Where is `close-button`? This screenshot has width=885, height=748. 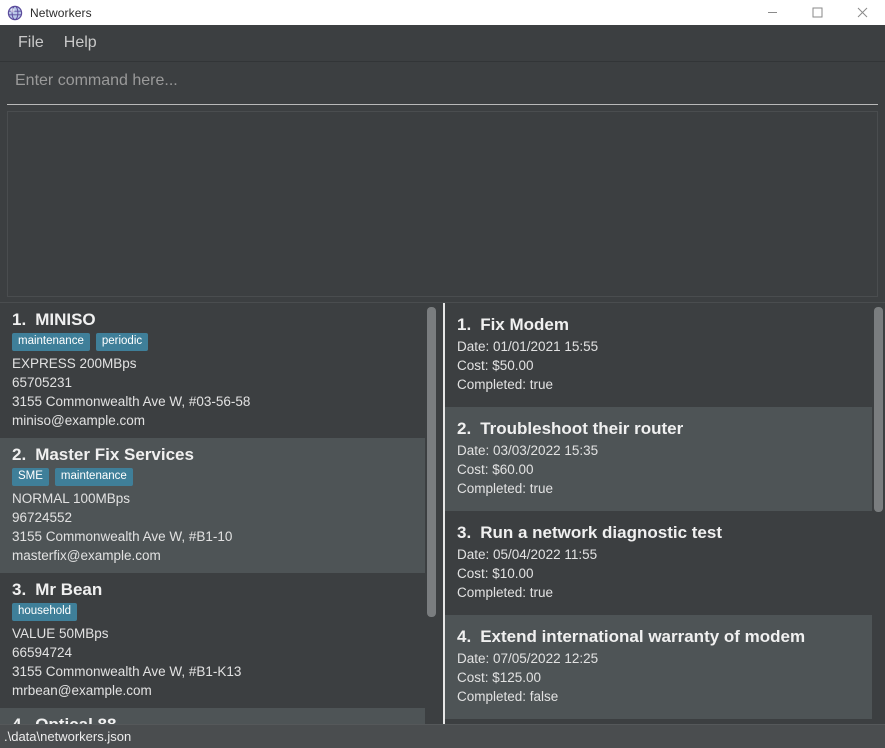
close-button is located at coordinates (862, 12).